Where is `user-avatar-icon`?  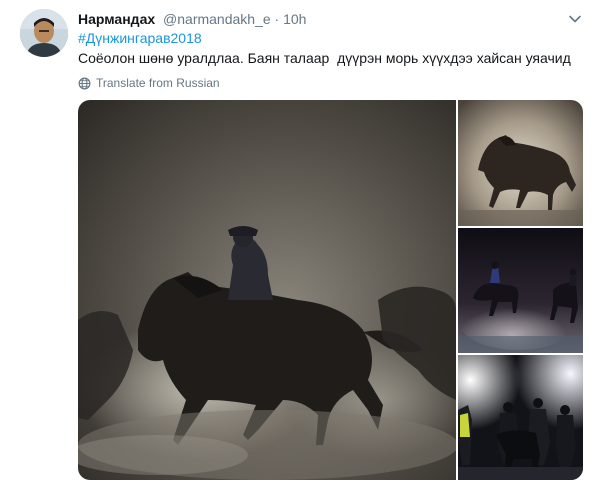
user-avatar-icon is located at coordinates (44, 33).